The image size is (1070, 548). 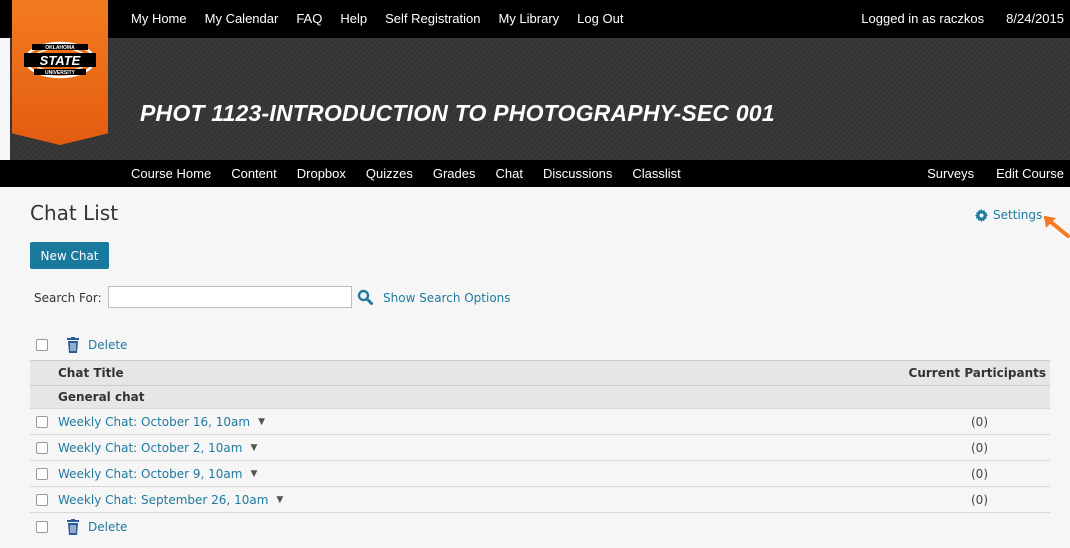 I want to click on course-nav-surveys: Surveys, so click(x=950, y=173).